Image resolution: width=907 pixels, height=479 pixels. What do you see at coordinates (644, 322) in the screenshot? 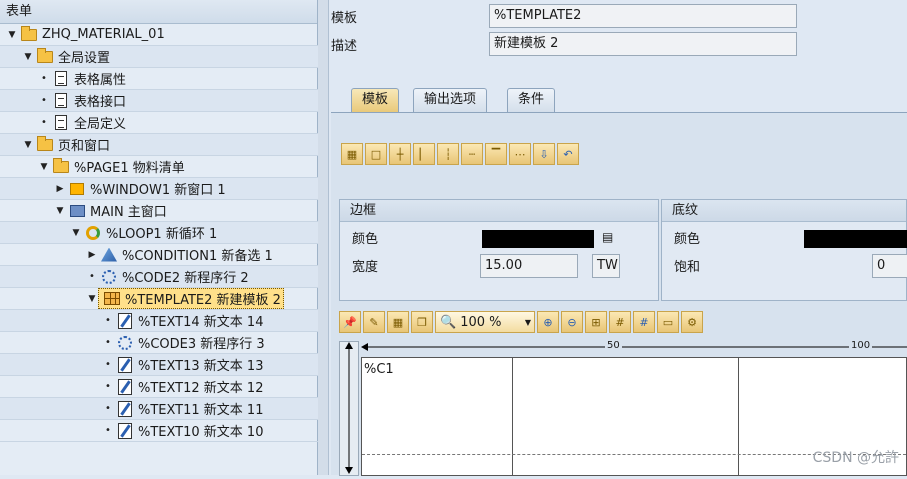
I see `grid-blue-icon: #` at bounding box center [644, 322].